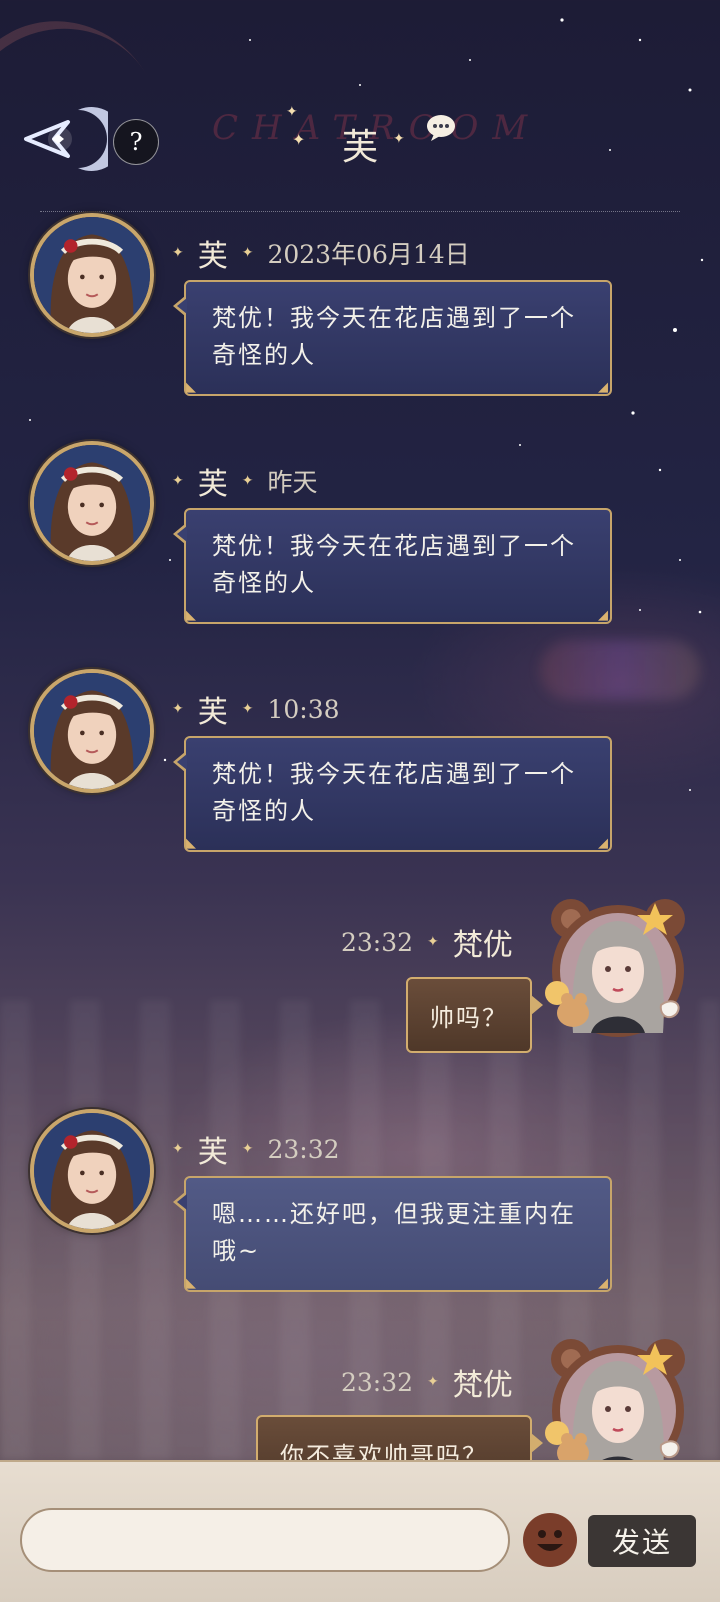 Image resolution: width=720 pixels, height=1602 pixels. What do you see at coordinates (441, 128) in the screenshot?
I see `chat-bubble-icon` at bounding box center [441, 128].